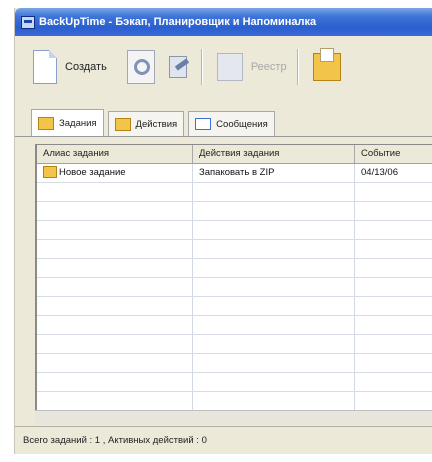 The width and height of the screenshot is (432, 462). Describe the element at coordinates (242, 124) in the screenshot. I see `tab-label: Сообщения` at that location.